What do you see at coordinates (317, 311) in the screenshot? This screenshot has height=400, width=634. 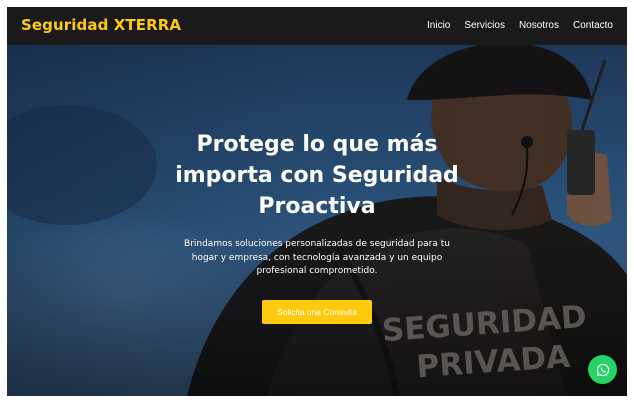 I see `request-consultation-button: Solicita una Consulta` at bounding box center [317, 311].